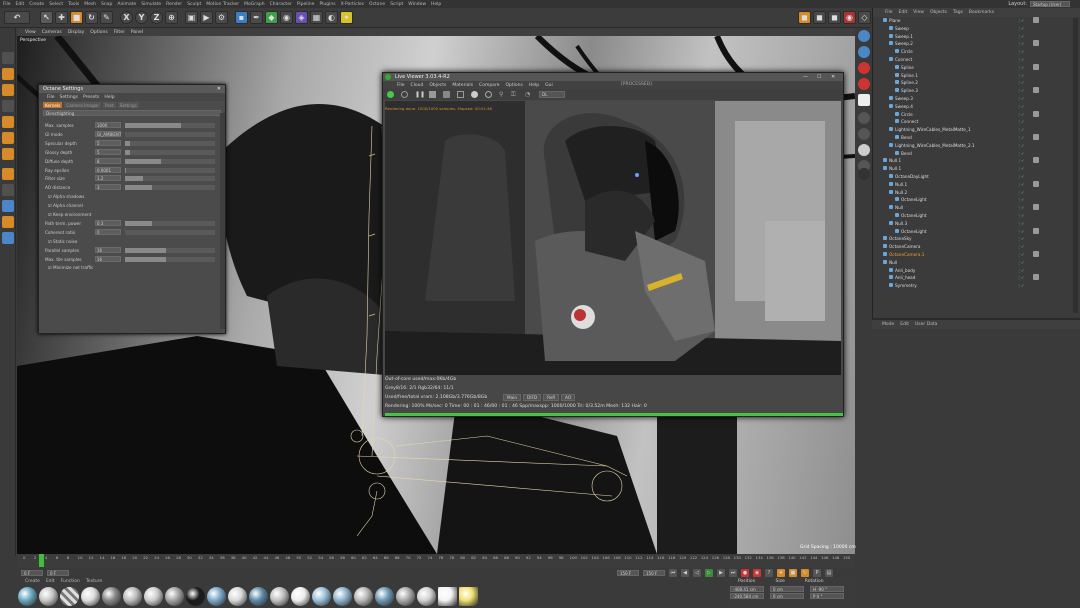 The height and width of the screenshot is (608, 1080). What do you see at coordinates (132, 113) in the screenshot?
I see `kernel-dropdown: Directlighting` at bounding box center [132, 113].